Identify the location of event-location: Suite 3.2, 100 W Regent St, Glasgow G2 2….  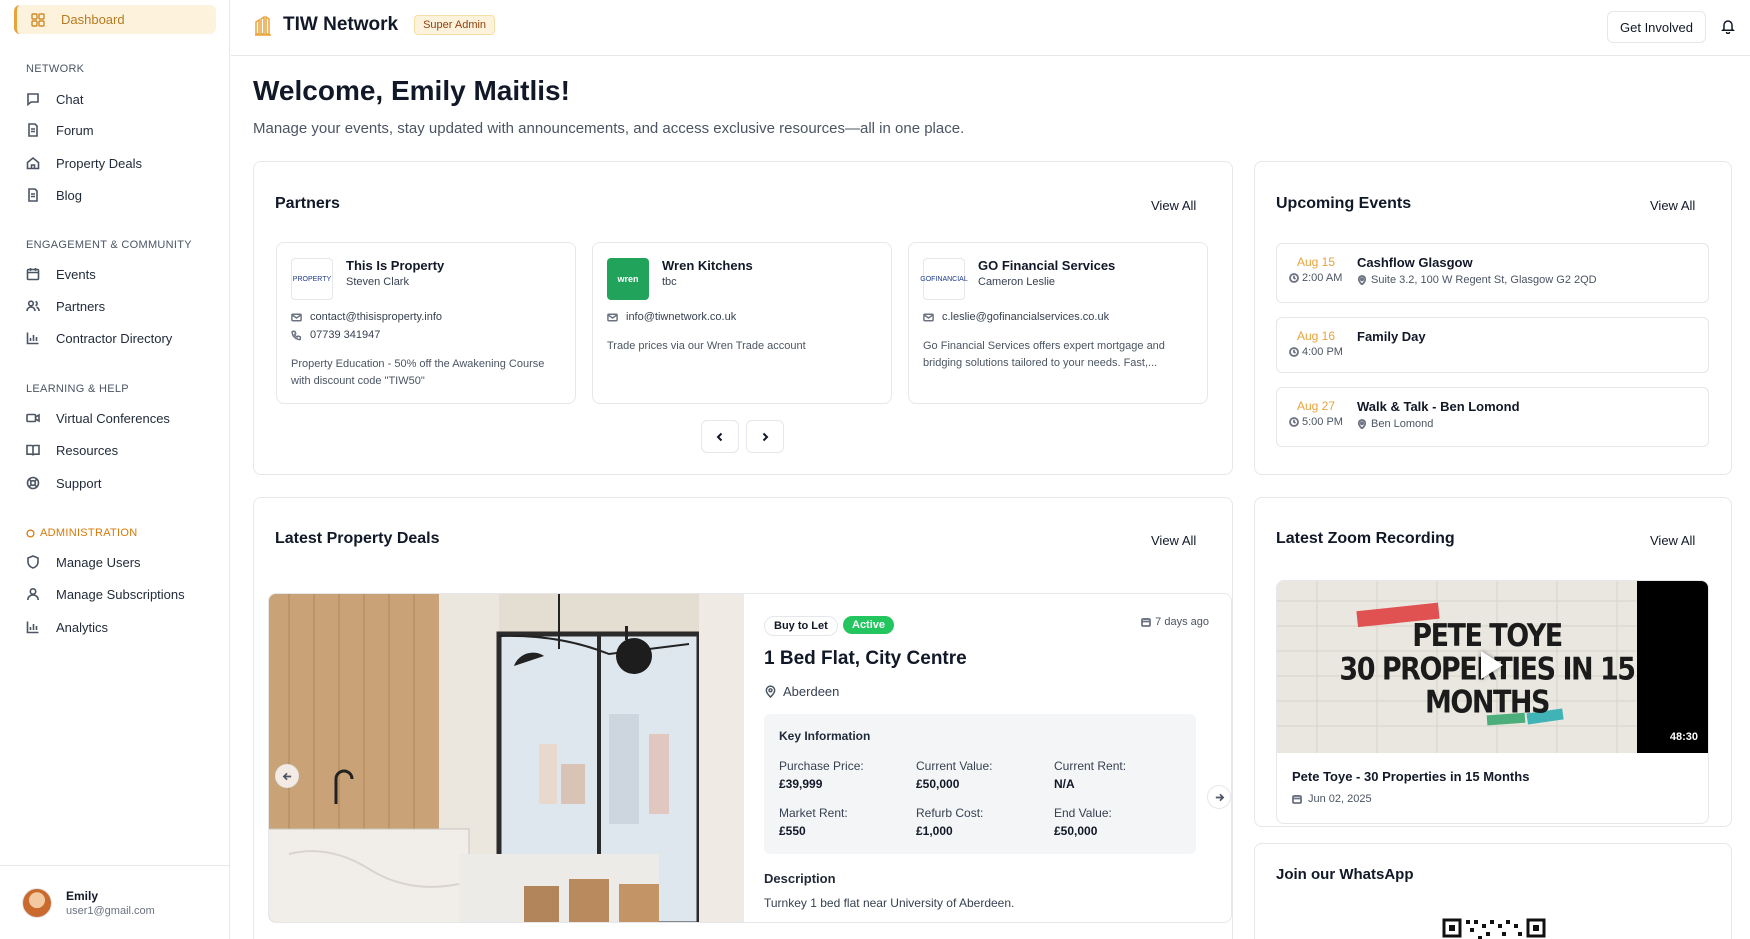
(1484, 280).